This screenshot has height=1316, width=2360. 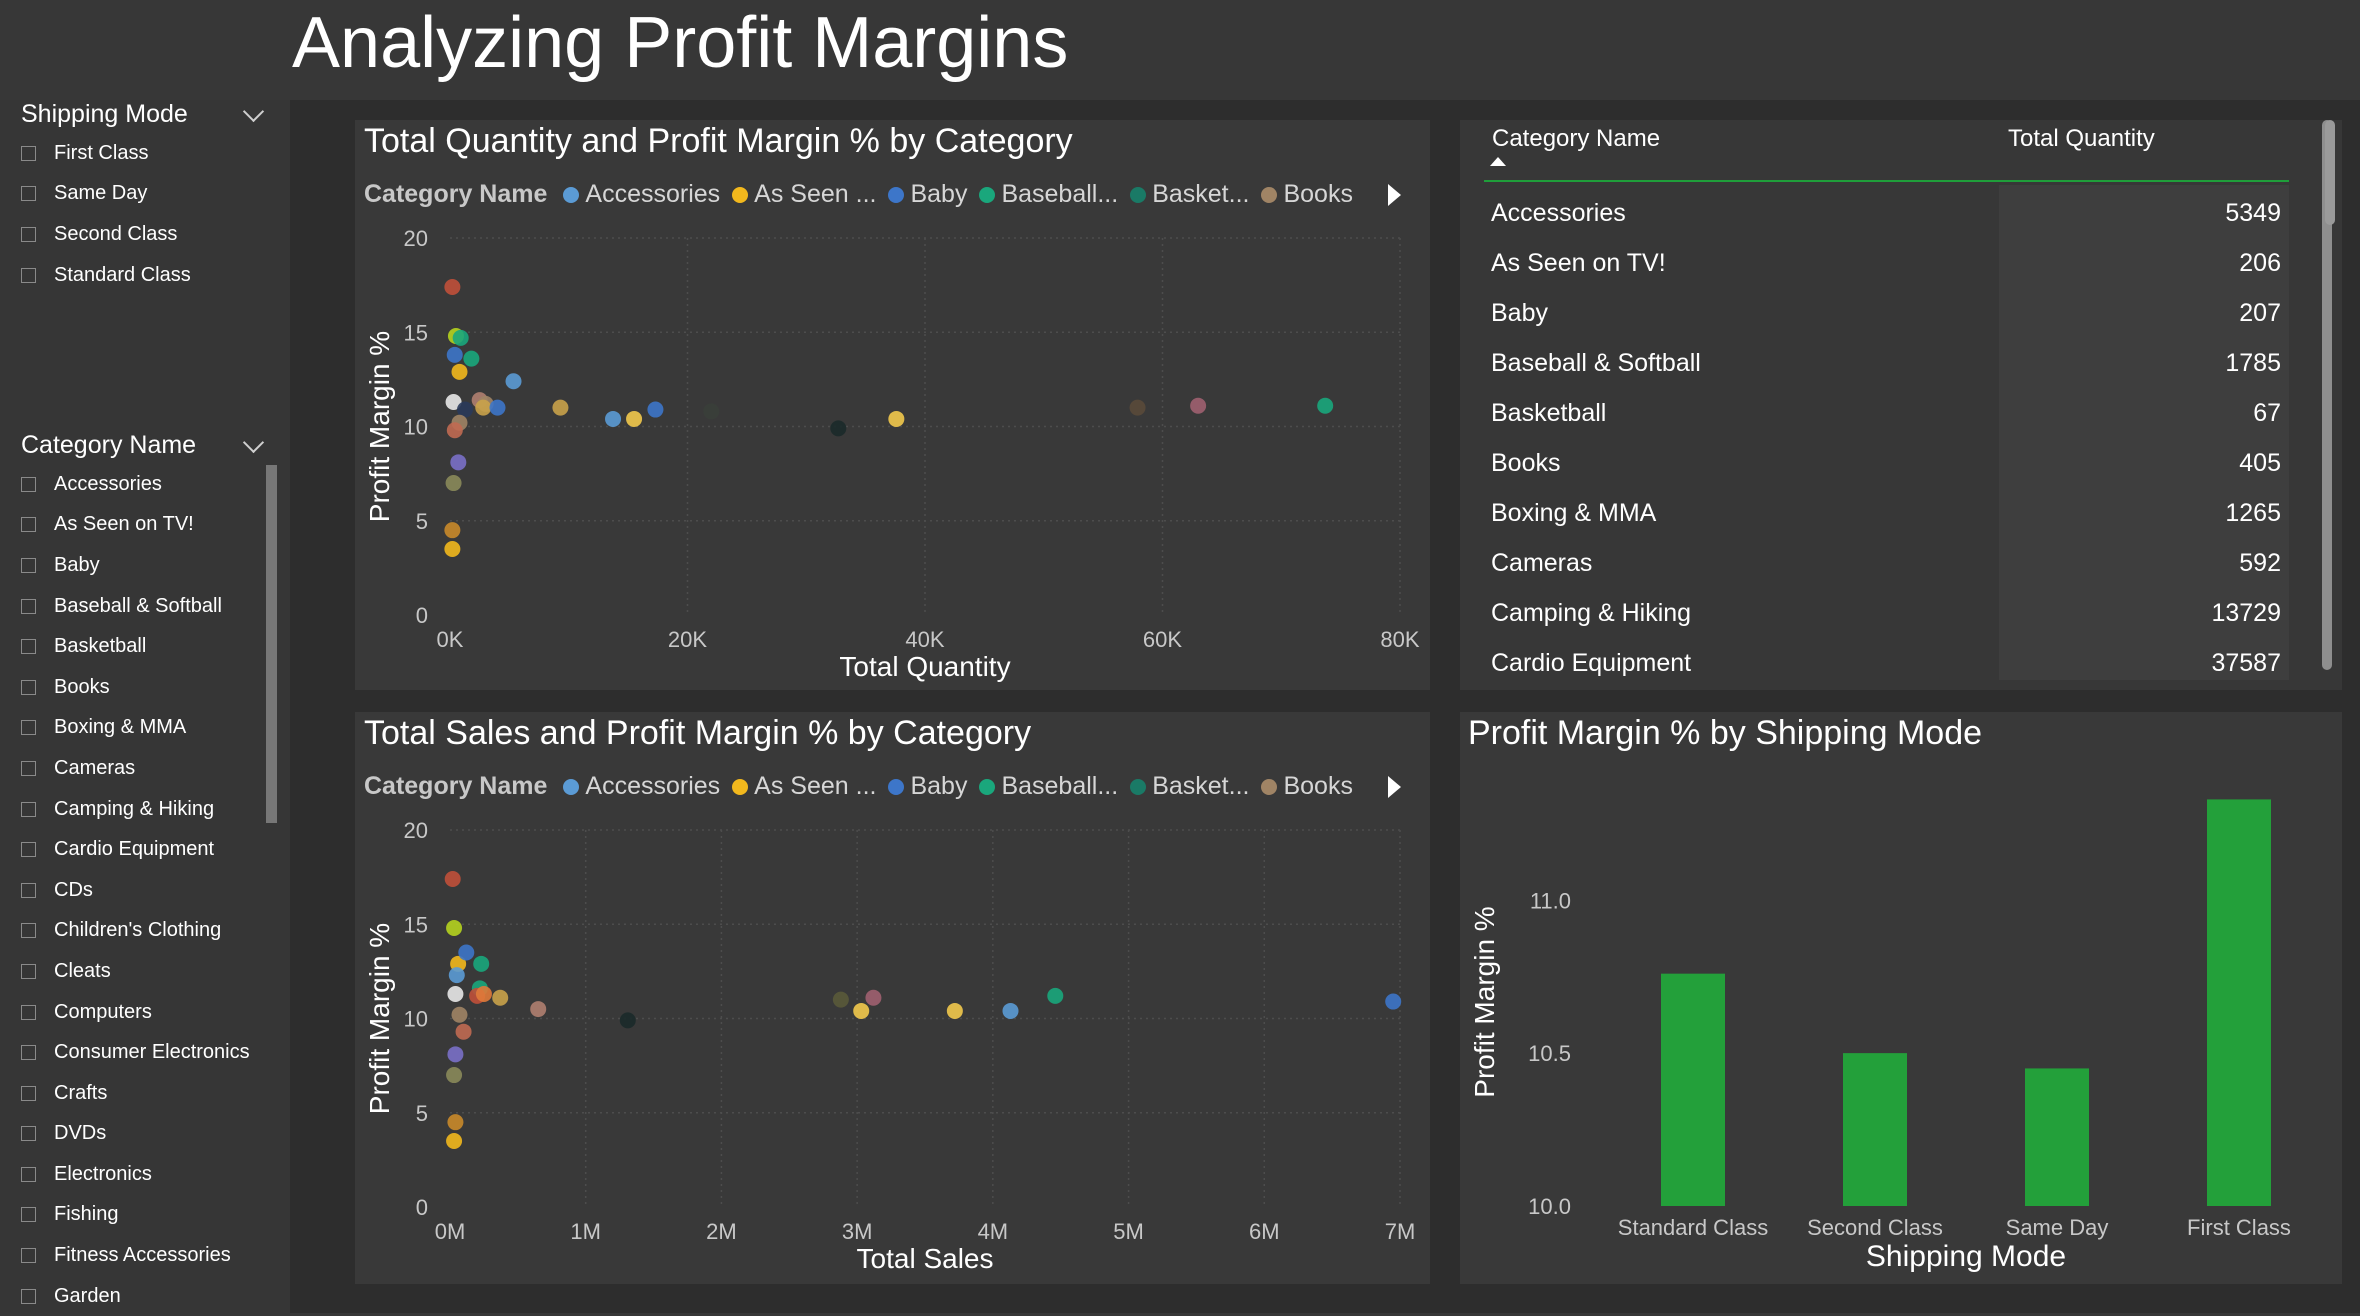 I want to click on category-option: Baseball & Softball, so click(x=135, y=606).